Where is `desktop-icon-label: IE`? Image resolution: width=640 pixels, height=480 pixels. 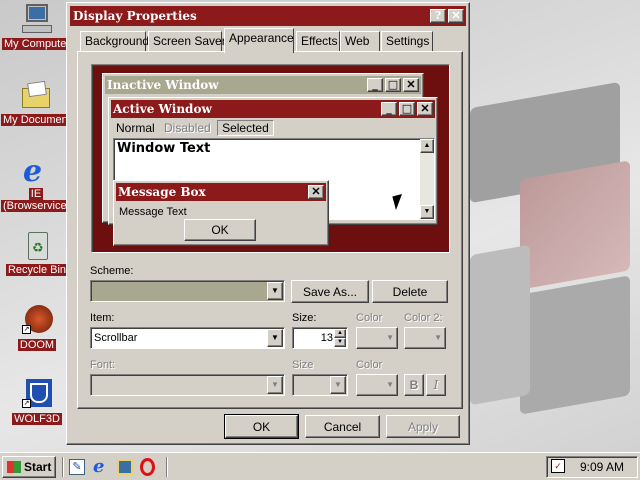
desktop-icon-label: IE is located at coordinates (36, 194).